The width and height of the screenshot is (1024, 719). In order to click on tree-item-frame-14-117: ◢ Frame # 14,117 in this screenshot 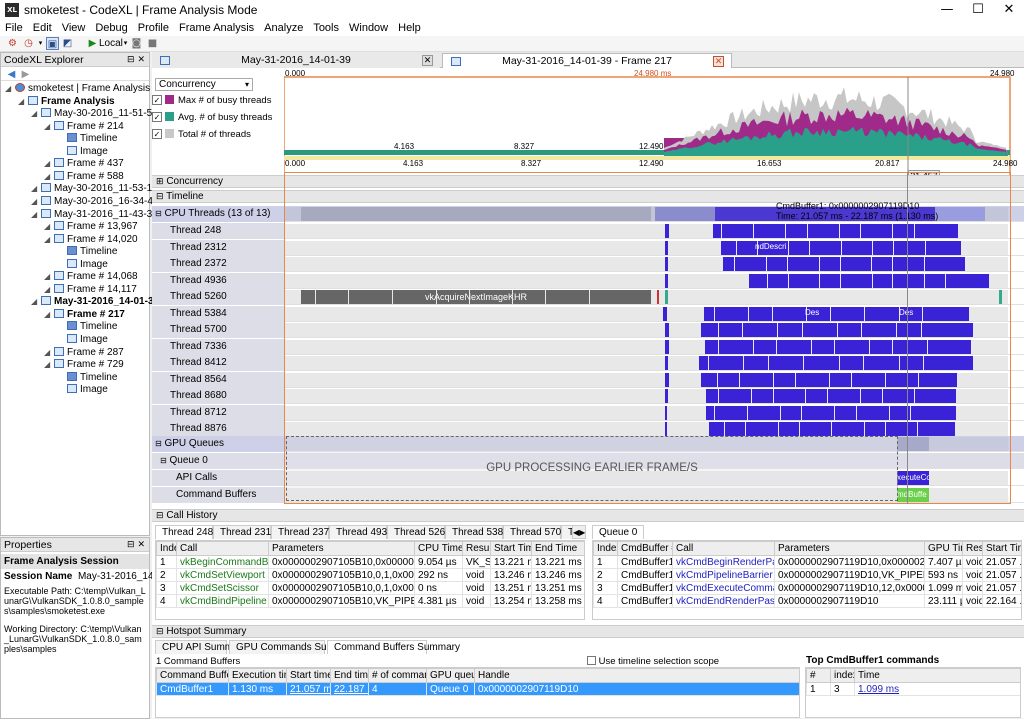, I will do `click(90, 289)`.